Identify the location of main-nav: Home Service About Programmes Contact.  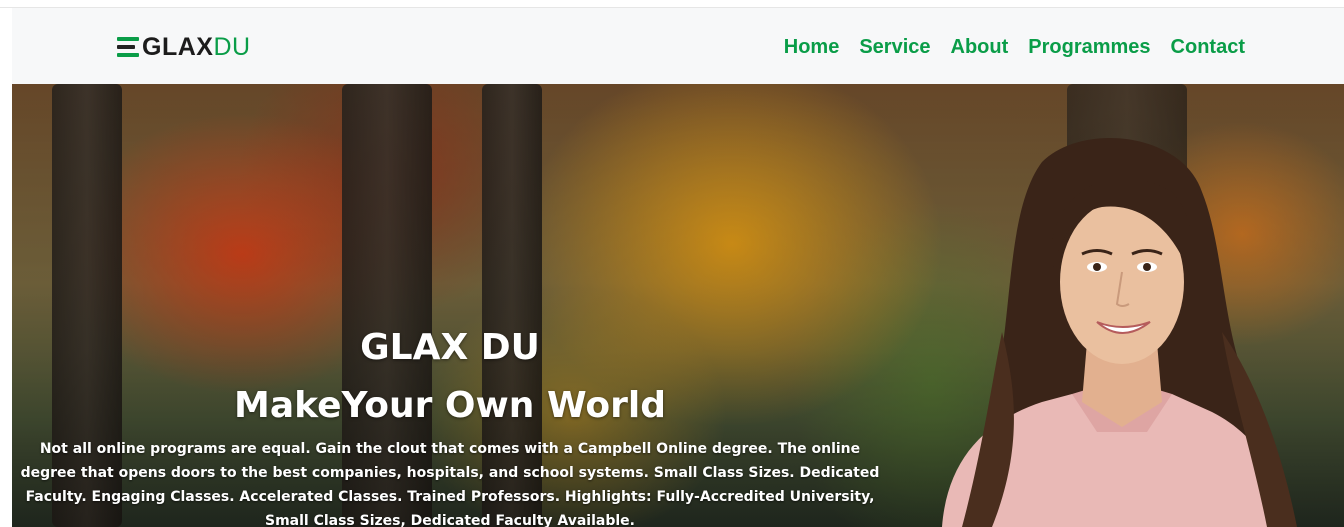
(1014, 47).